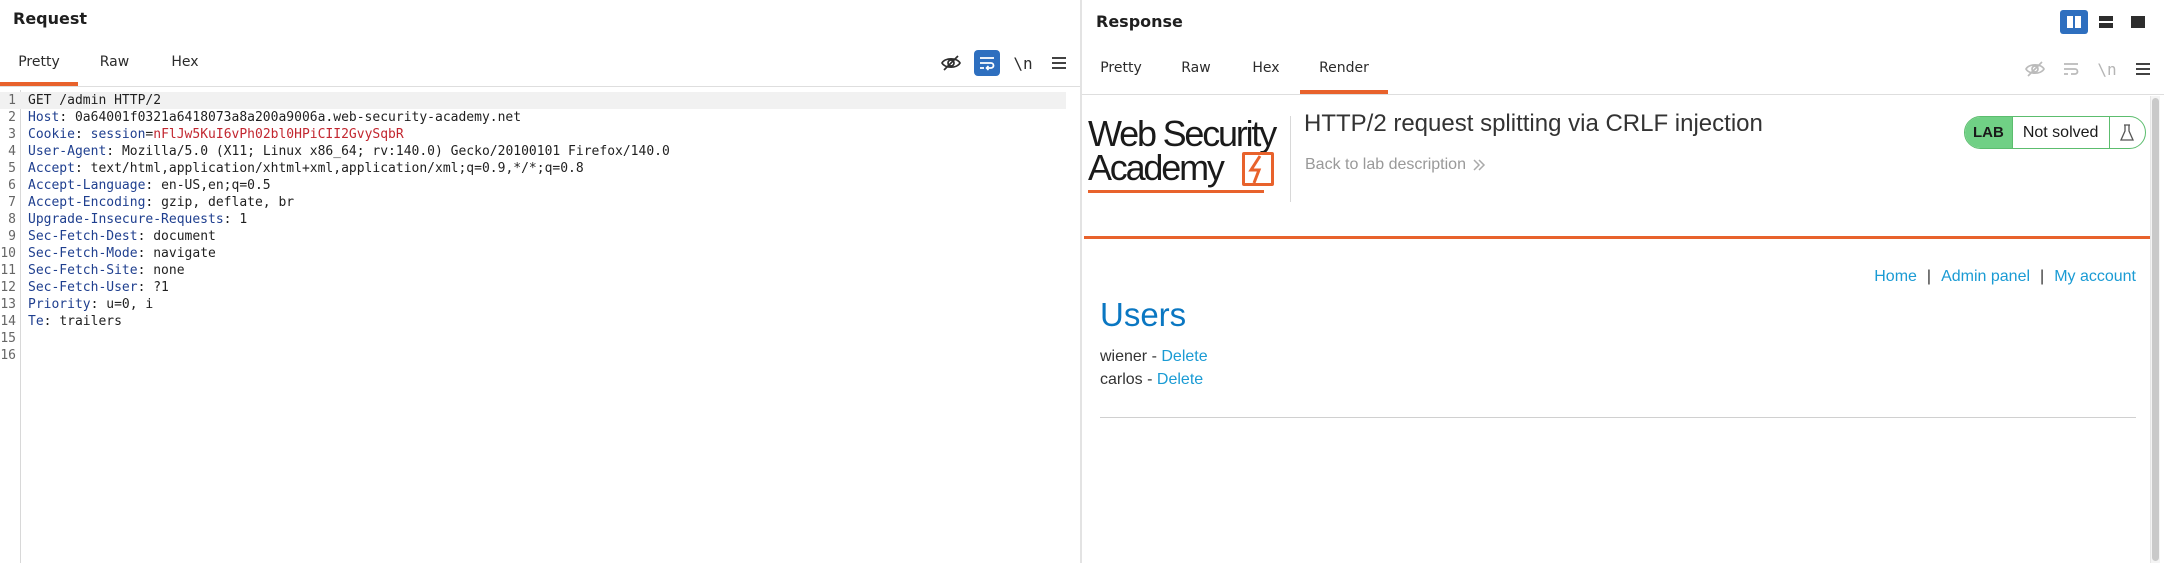 Image resolution: width=2164 pixels, height=563 pixels. I want to click on top-navigation: Home | Admin panel | My account, so click(2005, 277).